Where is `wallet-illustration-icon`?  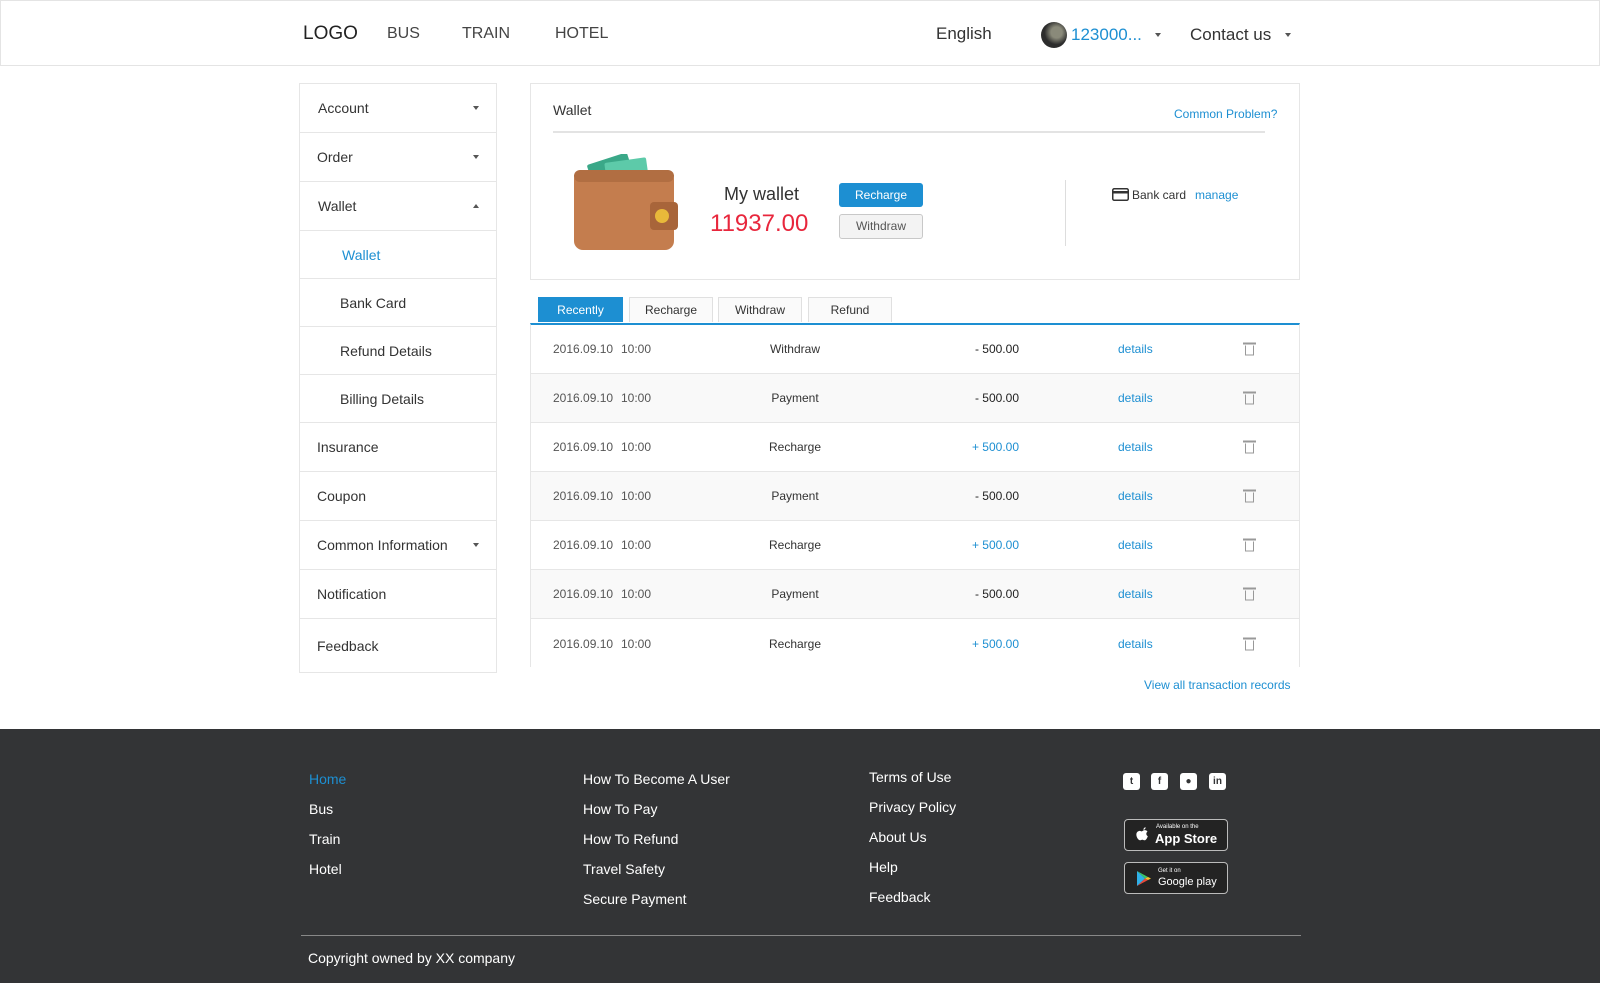 wallet-illustration-icon is located at coordinates (626, 202).